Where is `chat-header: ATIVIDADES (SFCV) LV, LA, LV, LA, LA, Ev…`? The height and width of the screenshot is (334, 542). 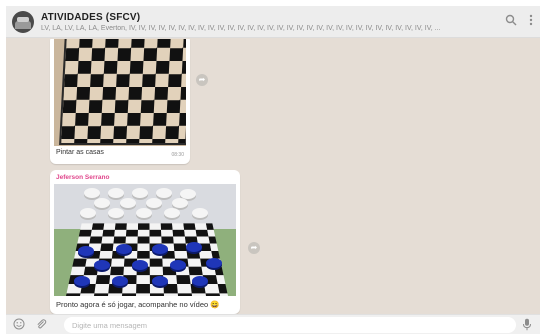
chat-header: ATIVIDADES (SFCV) LV, LA, LV, LA, LA, Ev… is located at coordinates (273, 22).